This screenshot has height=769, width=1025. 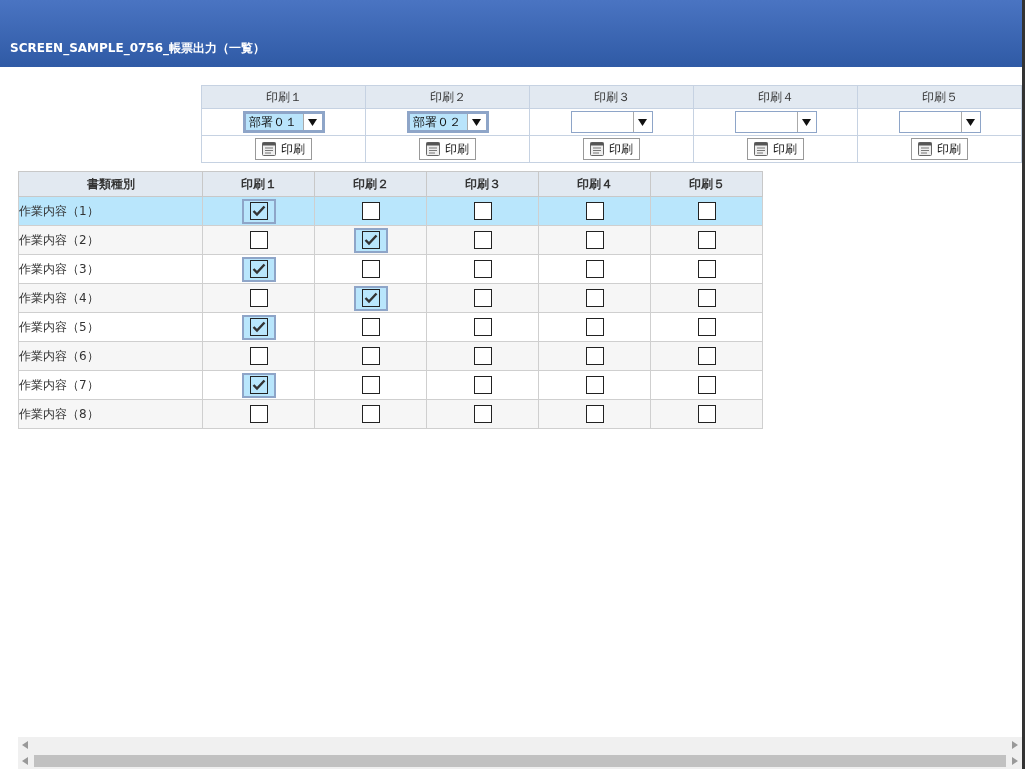 I want to click on document-type: 作業内容（6）, so click(x=59, y=356).